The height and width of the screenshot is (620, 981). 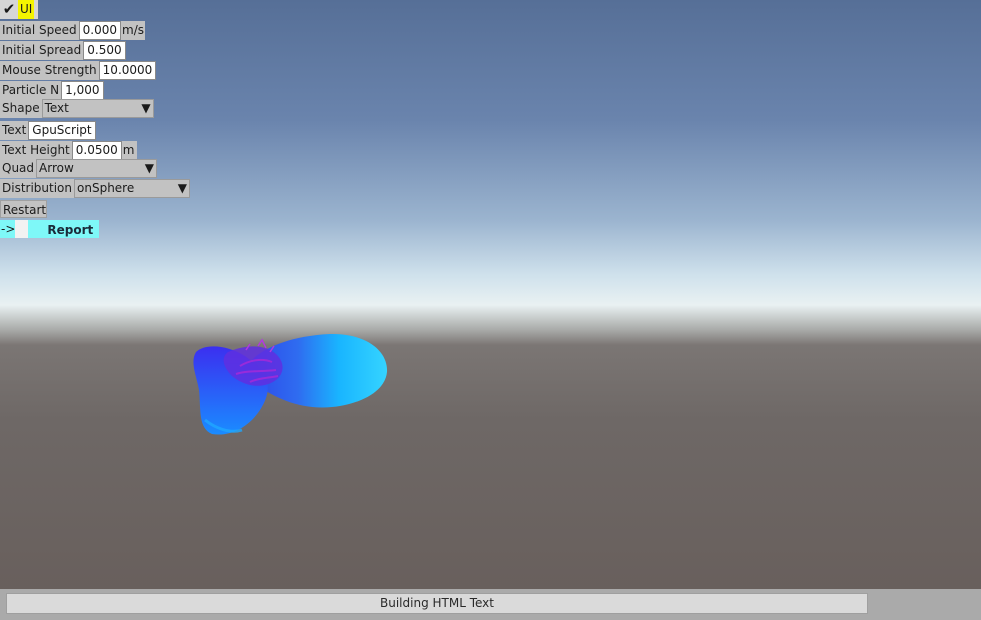 I want to click on initial-speed-row: Initial Speed 0.000 m/s, so click(x=72, y=30).